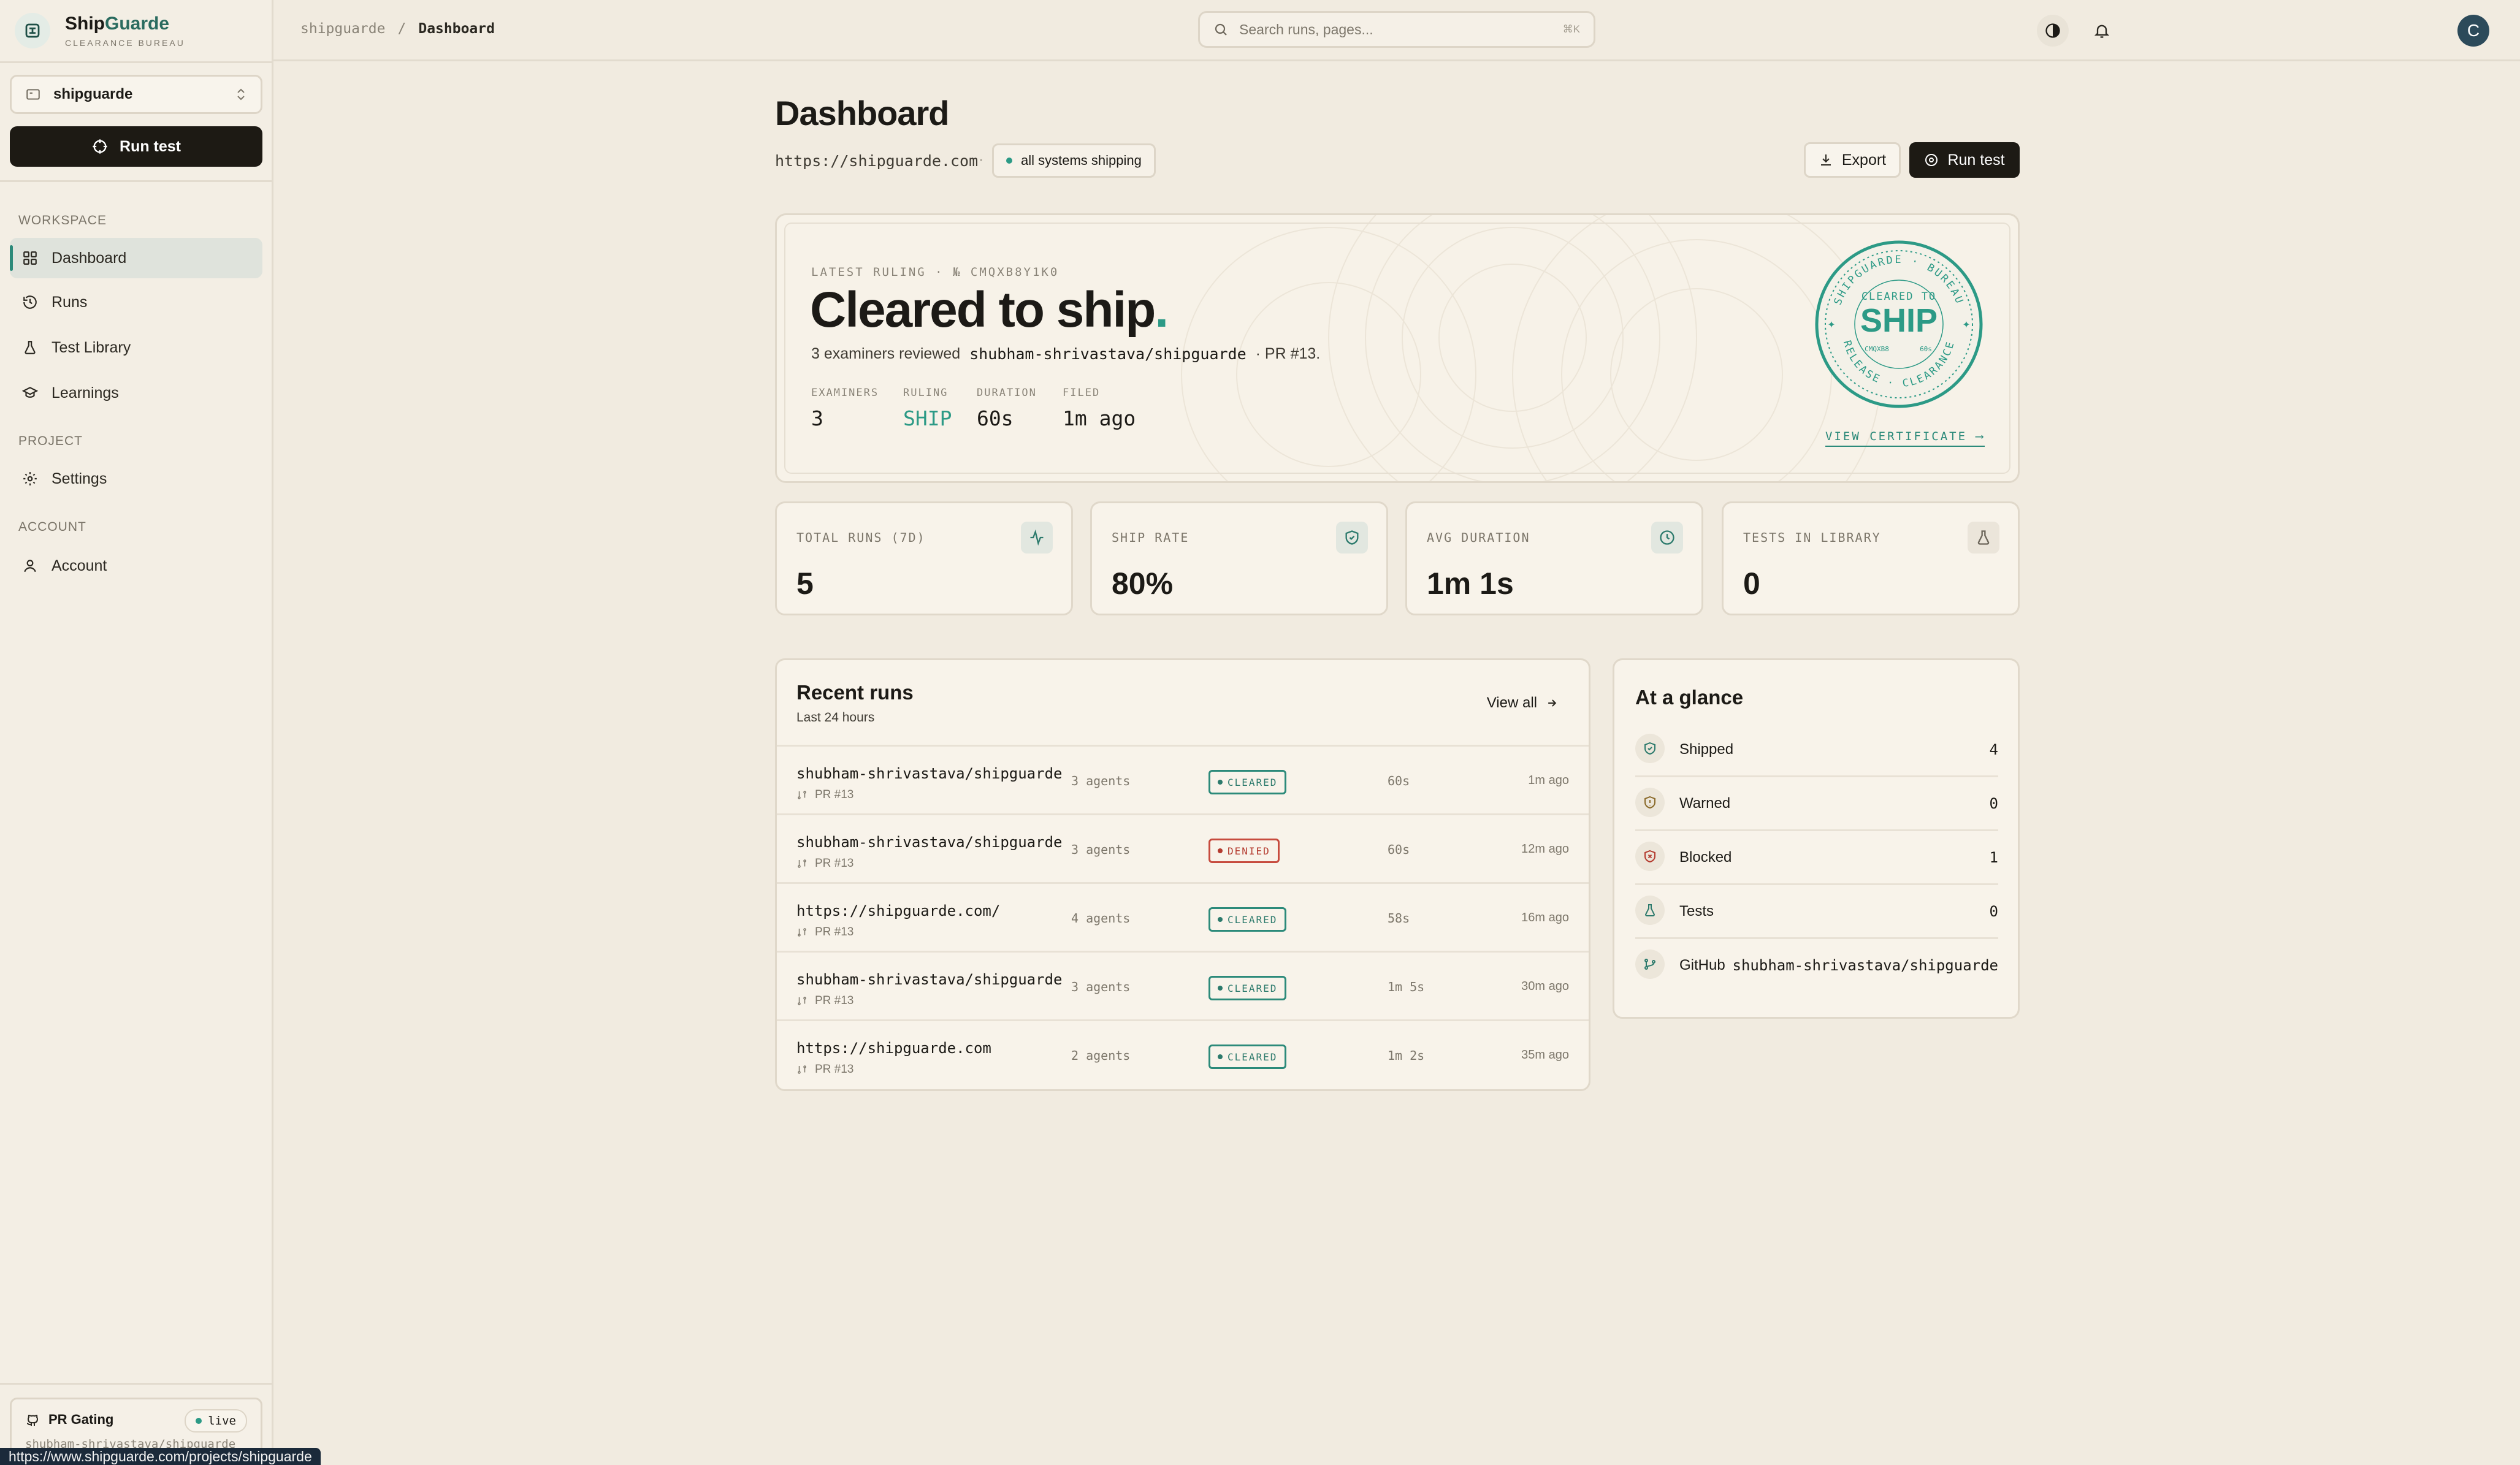 This screenshot has width=2520, height=1465. Describe the element at coordinates (1099, 408) in the screenshot. I see `ruling-stat-filed: FILED 1m ago` at that location.